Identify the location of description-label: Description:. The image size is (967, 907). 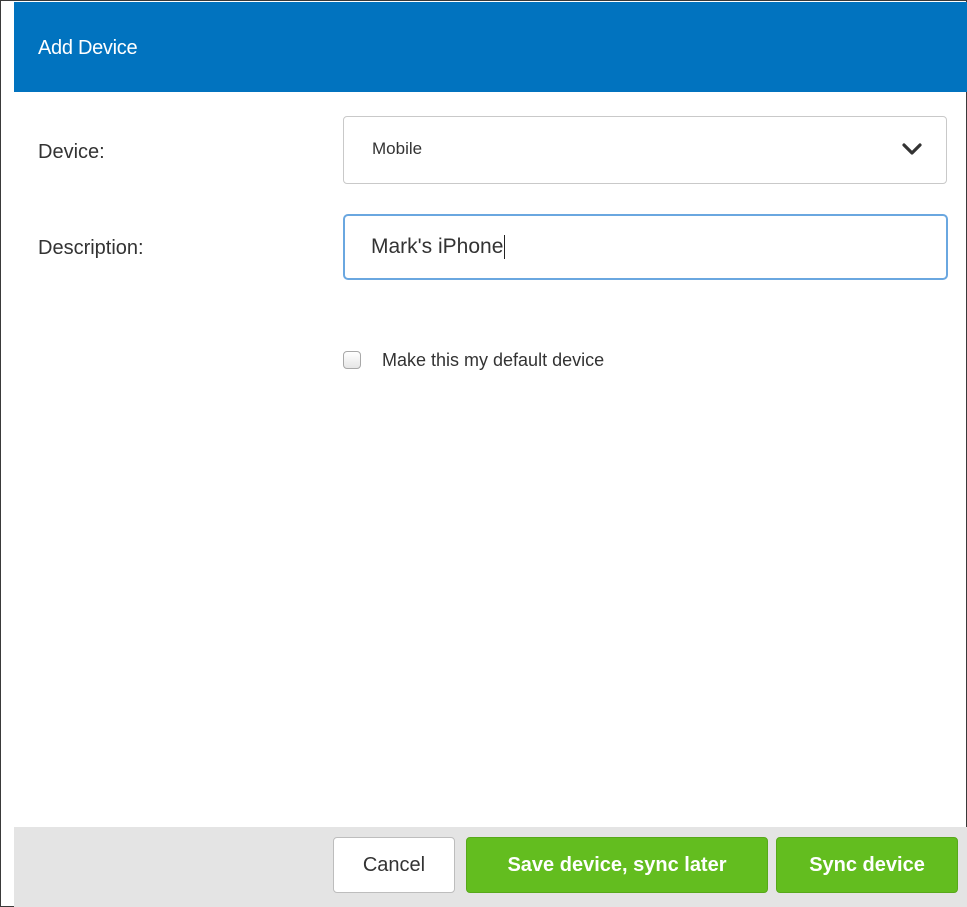
(91, 248).